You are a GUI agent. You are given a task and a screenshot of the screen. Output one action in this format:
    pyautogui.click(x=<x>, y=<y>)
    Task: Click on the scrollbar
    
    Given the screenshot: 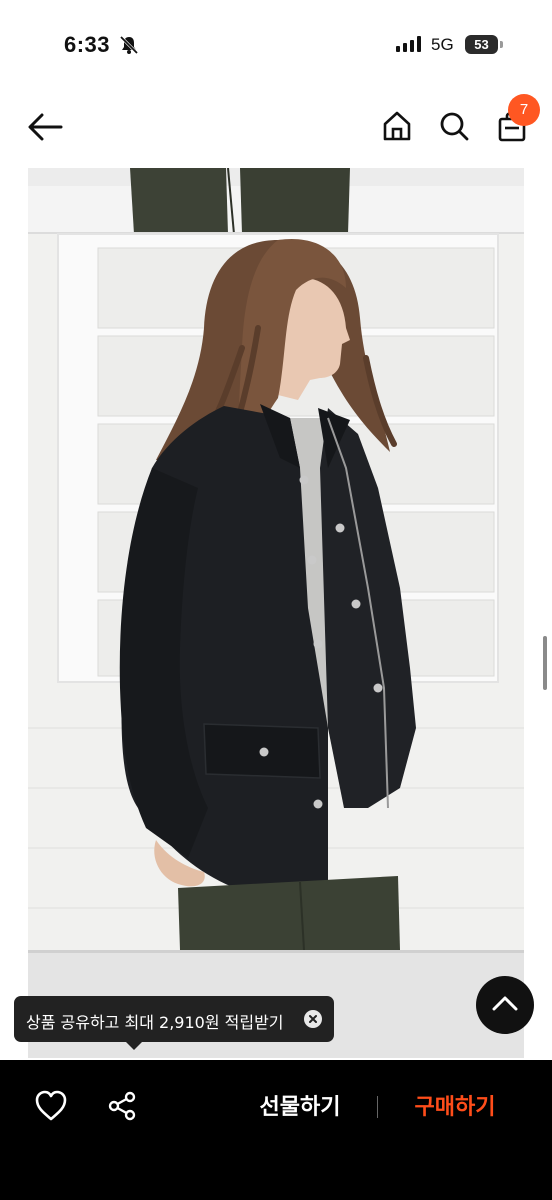 What is the action you would take?
    pyautogui.click(x=545, y=663)
    